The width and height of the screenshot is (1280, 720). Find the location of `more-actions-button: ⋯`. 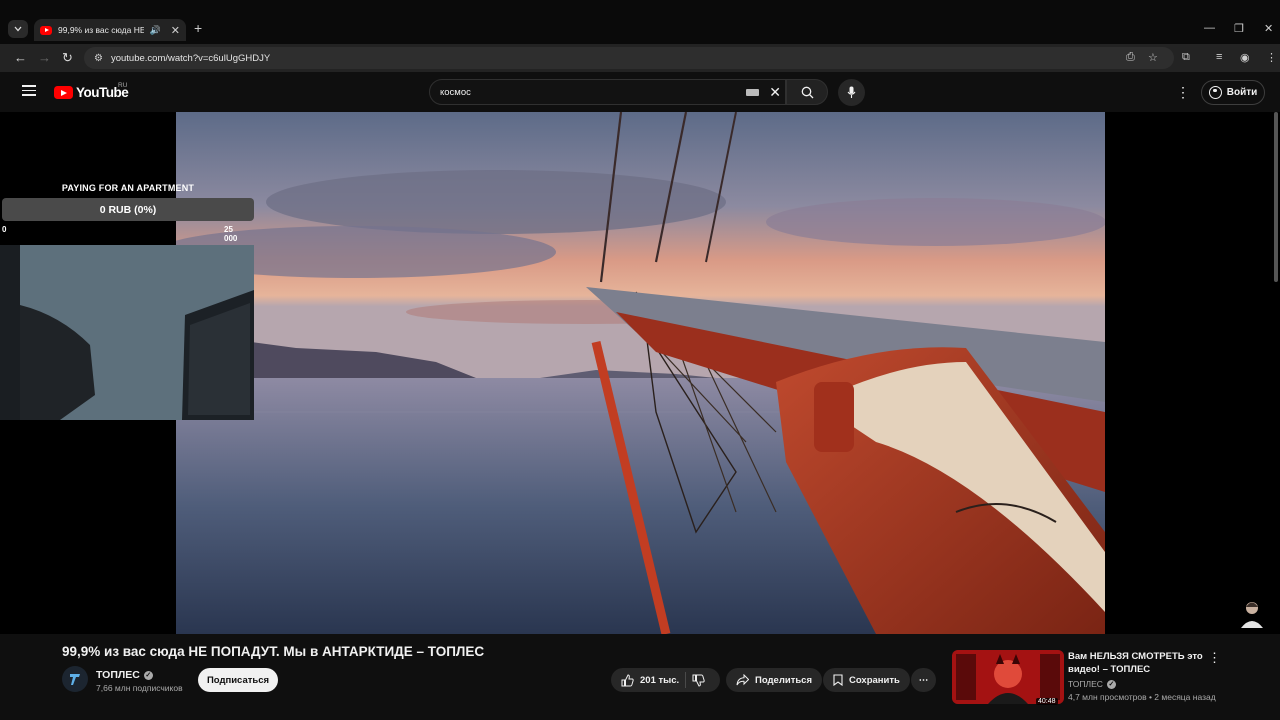

more-actions-button: ⋯ is located at coordinates (923, 680).